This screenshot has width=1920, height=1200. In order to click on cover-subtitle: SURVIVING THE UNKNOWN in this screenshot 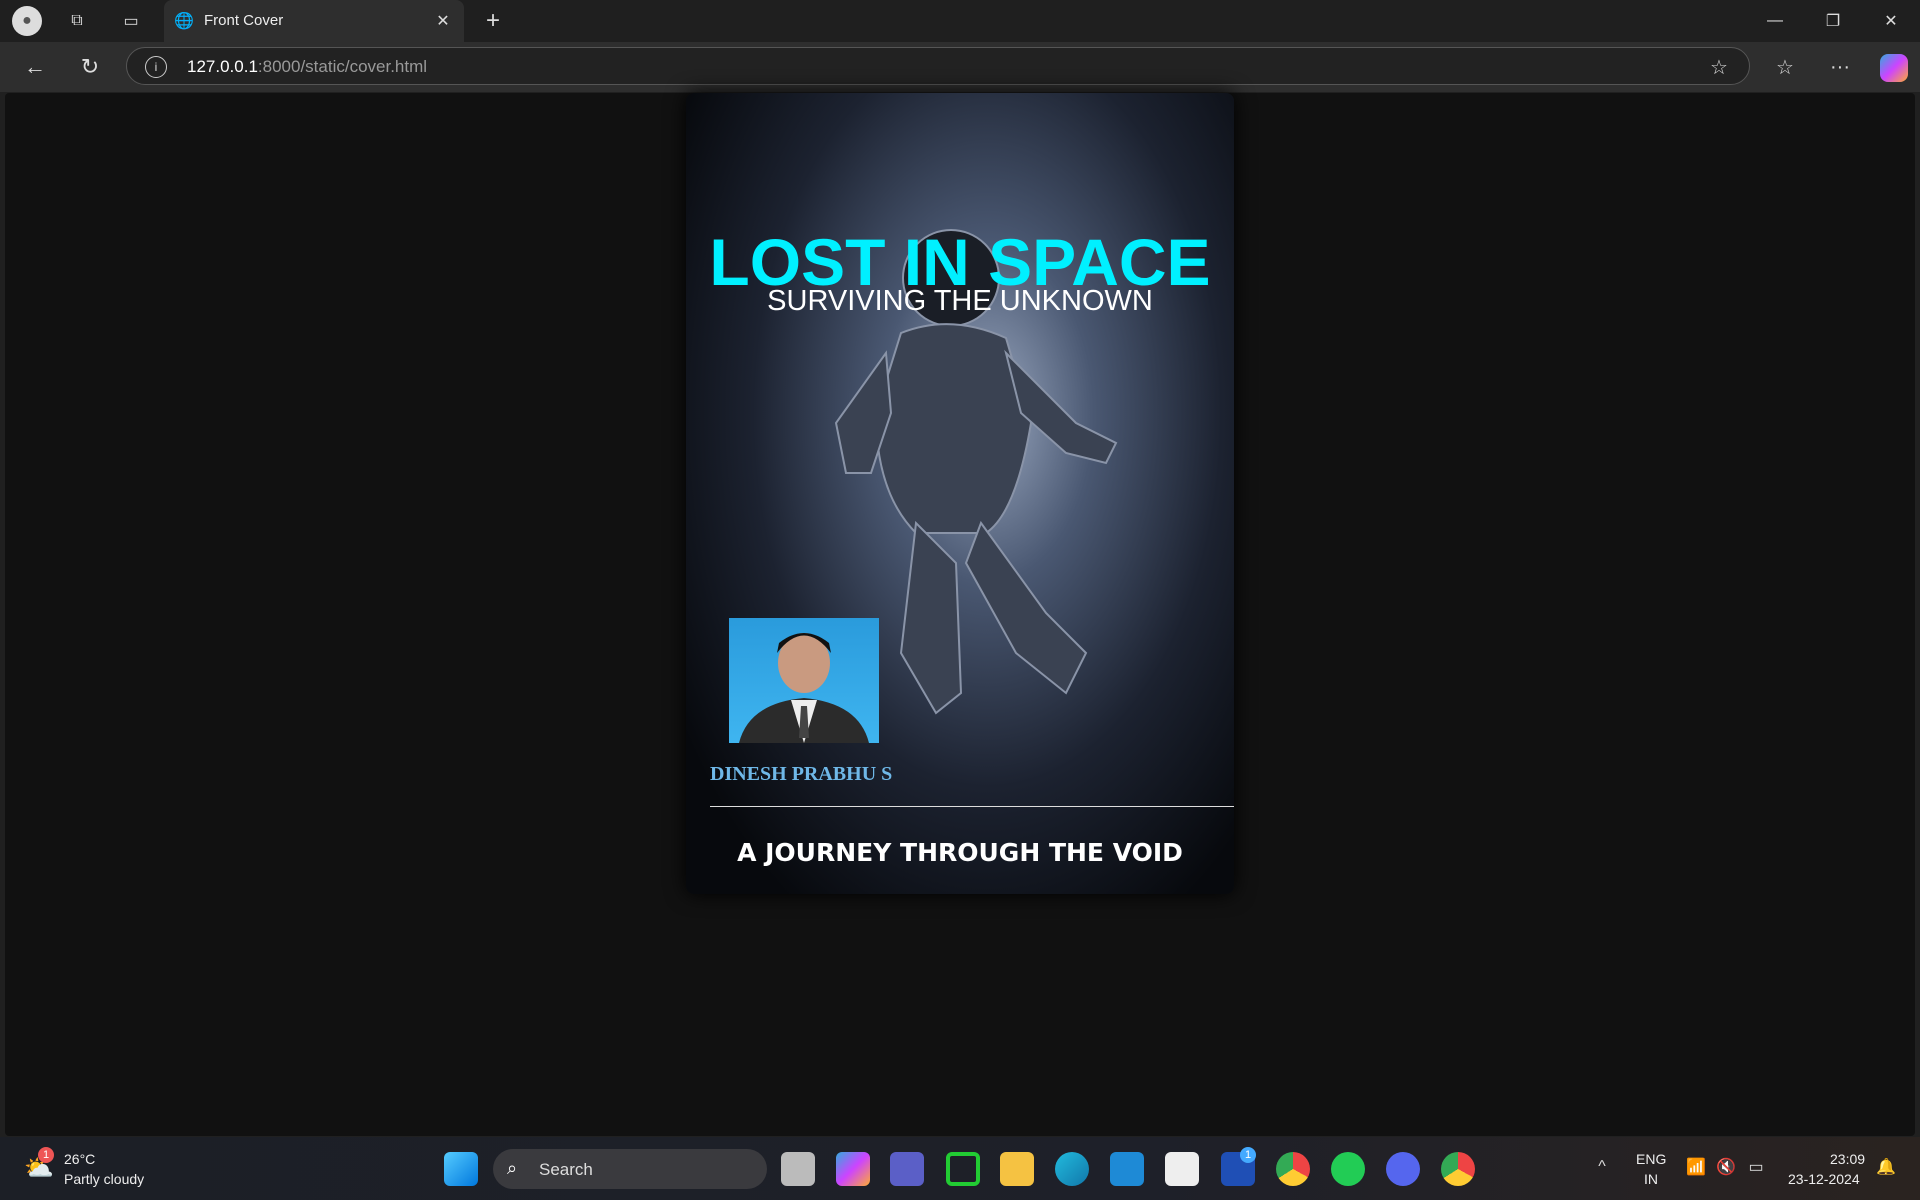, I will do `click(960, 301)`.